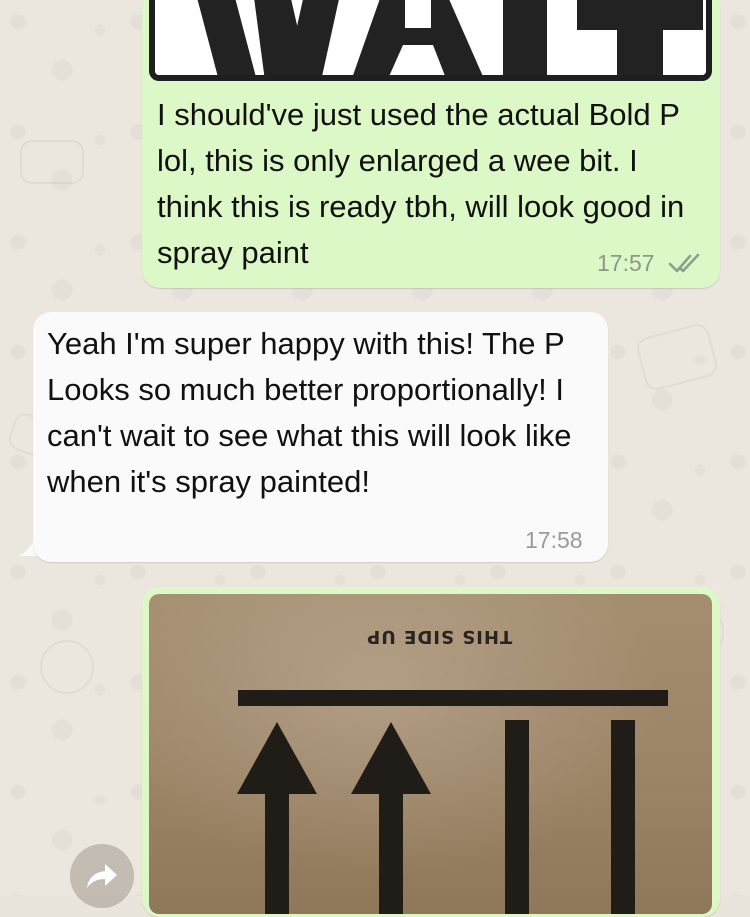 The image size is (750, 917). Describe the element at coordinates (684, 263) in the screenshot. I see `double-check-icon` at that location.